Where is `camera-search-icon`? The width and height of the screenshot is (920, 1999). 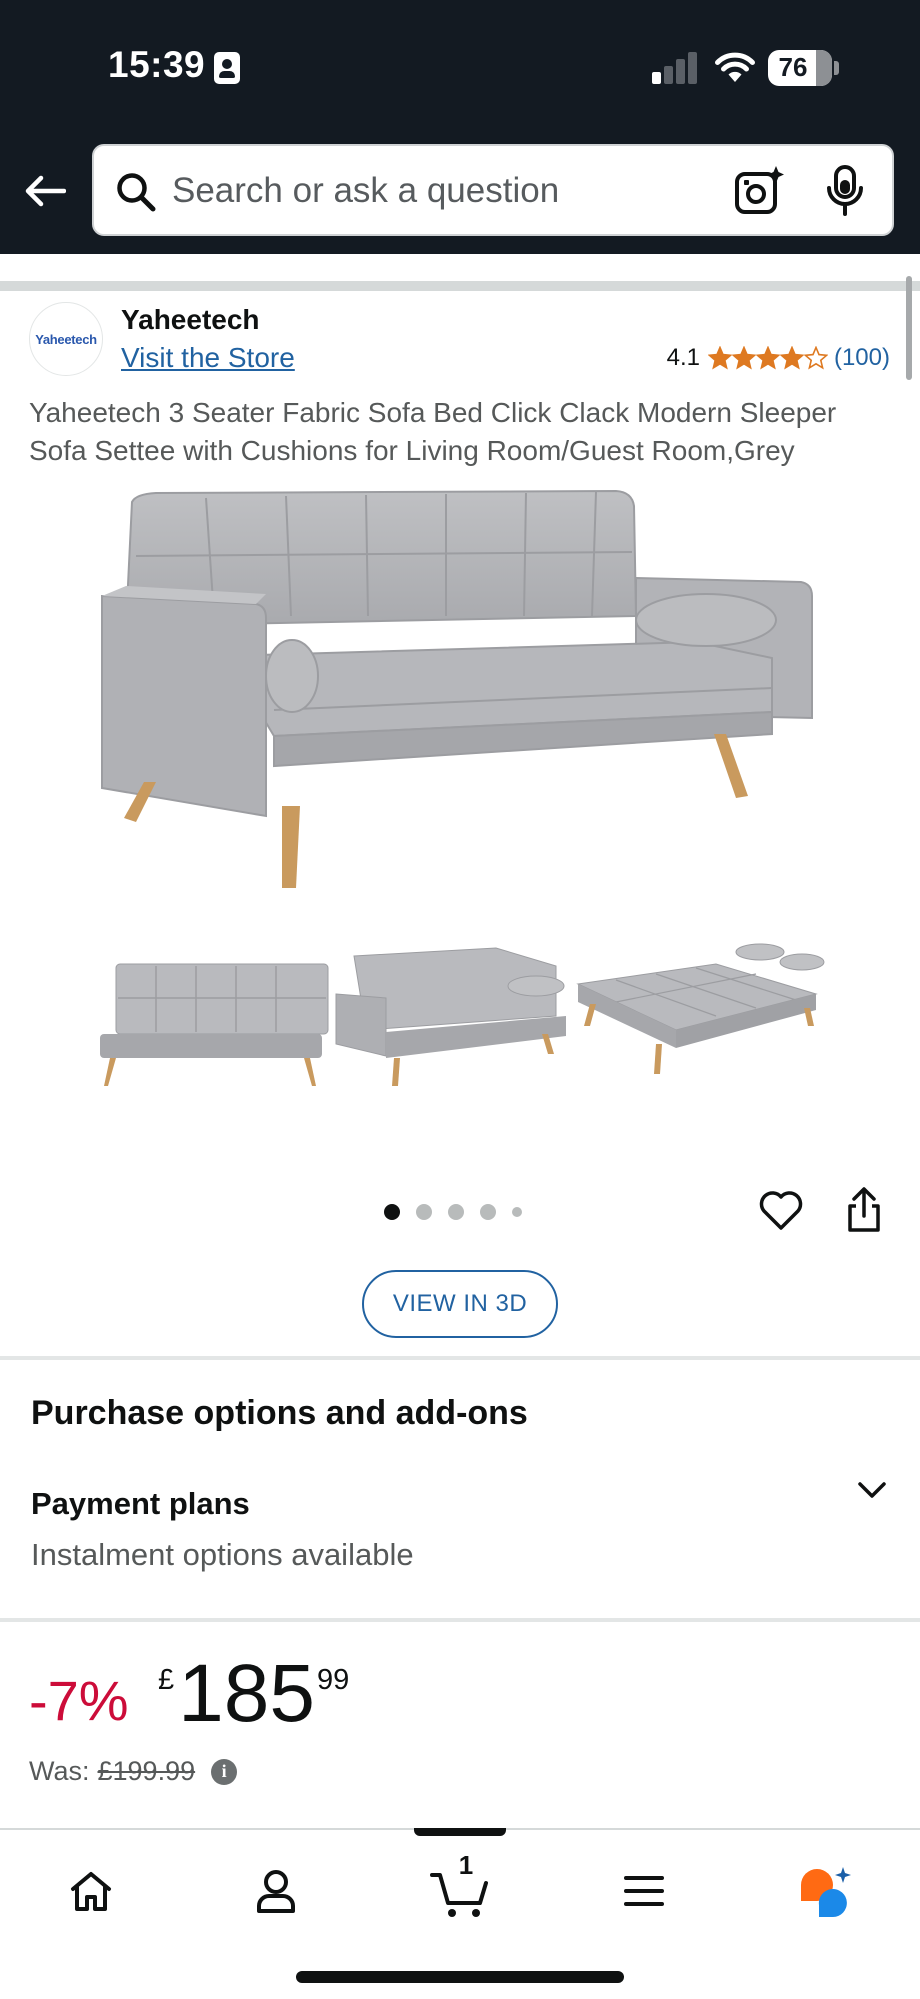
camera-search-icon is located at coordinates (759, 191).